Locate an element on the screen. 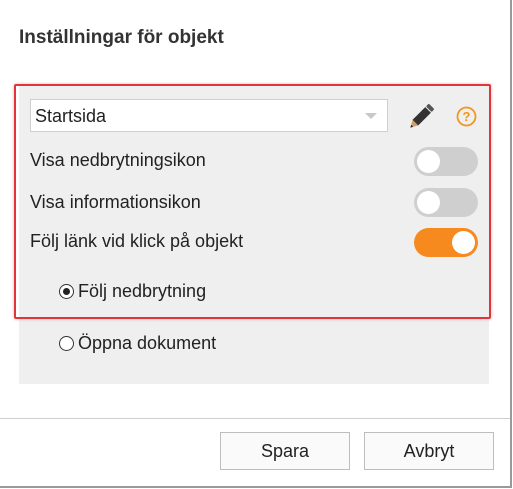 This screenshot has height=489, width=513. footer-divider is located at coordinates (255, 418).